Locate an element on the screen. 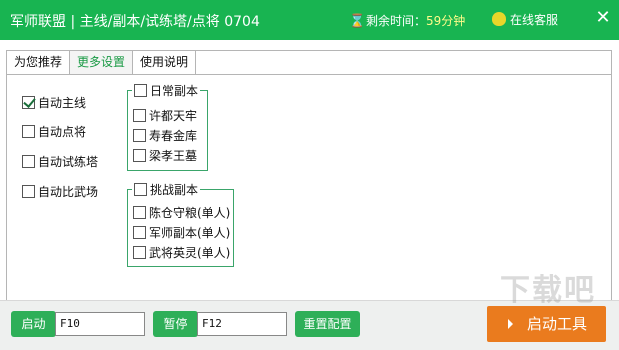 This screenshot has width=619, height=350. start-hotkey-input: F10 is located at coordinates (100, 324).